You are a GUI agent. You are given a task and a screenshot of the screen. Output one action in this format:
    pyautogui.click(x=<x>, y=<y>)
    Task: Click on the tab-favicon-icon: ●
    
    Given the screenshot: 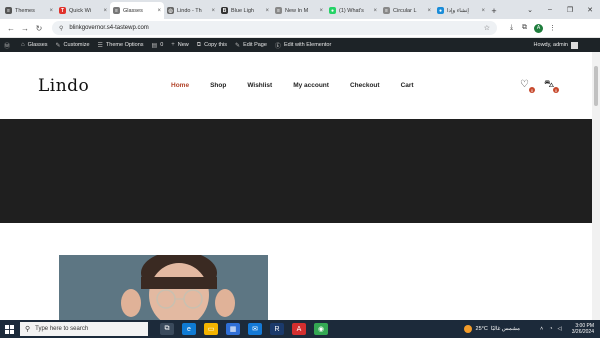 What is the action you would take?
    pyautogui.click(x=440, y=10)
    